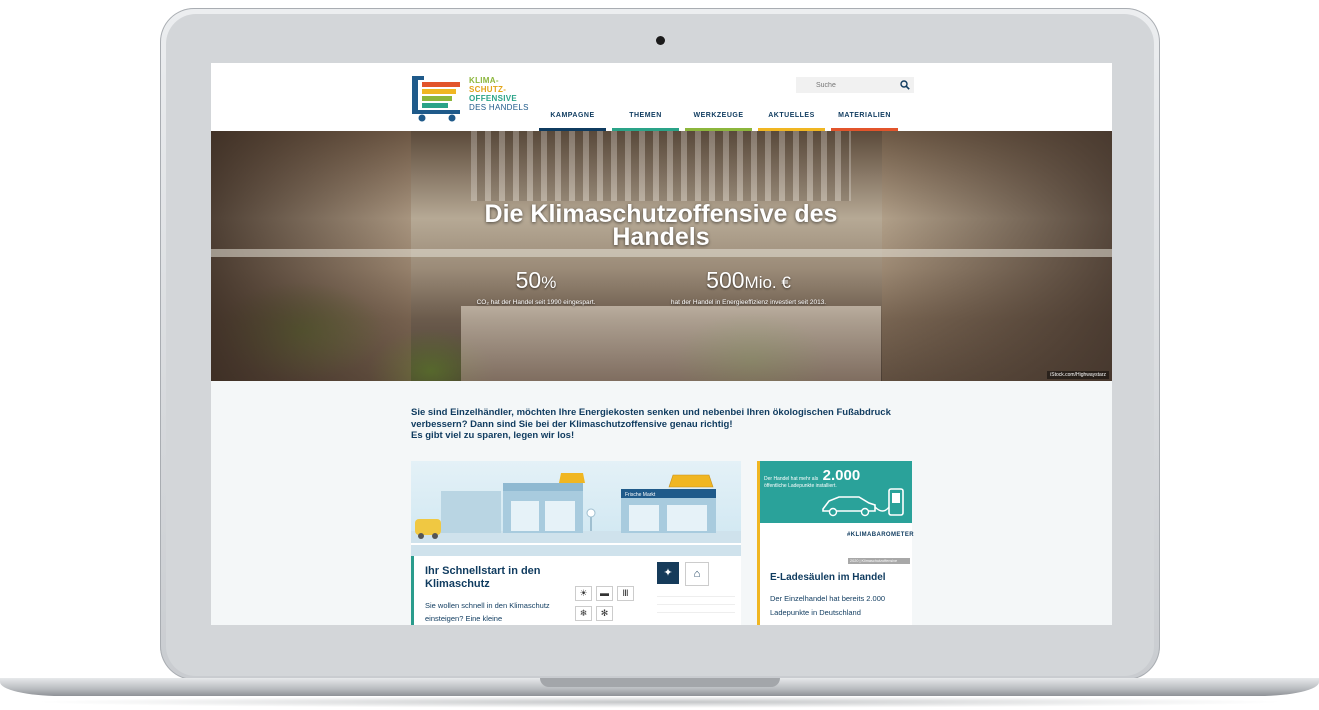  I want to click on nav-label: AKTUELLES, so click(791, 115).